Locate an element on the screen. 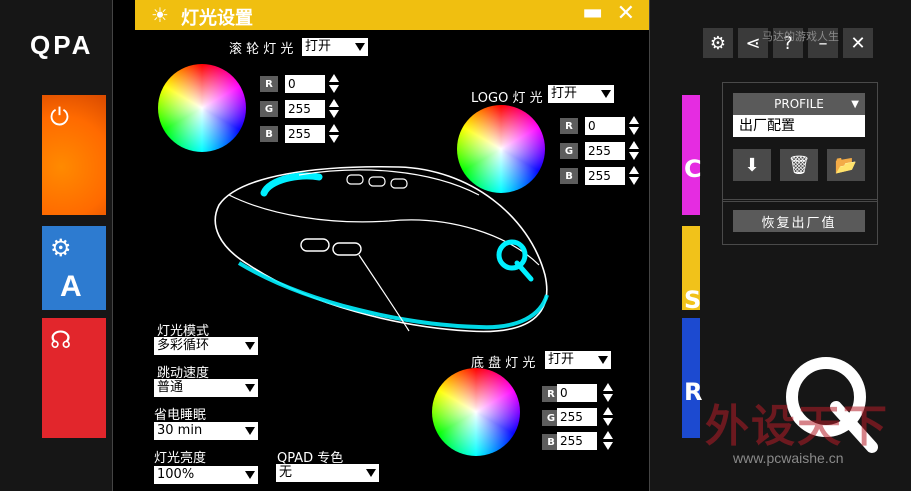 This screenshot has height=491, width=911. site-watermark: 外设天下 is located at coordinates (797, 426).